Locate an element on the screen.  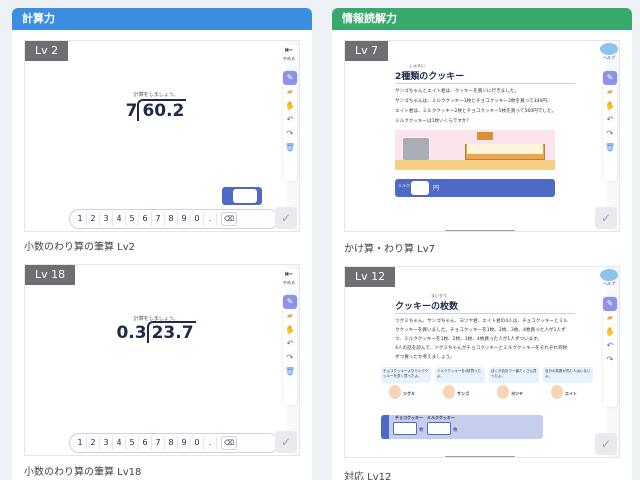
title-ruby: まいすう is located at coordinates (439, 295).